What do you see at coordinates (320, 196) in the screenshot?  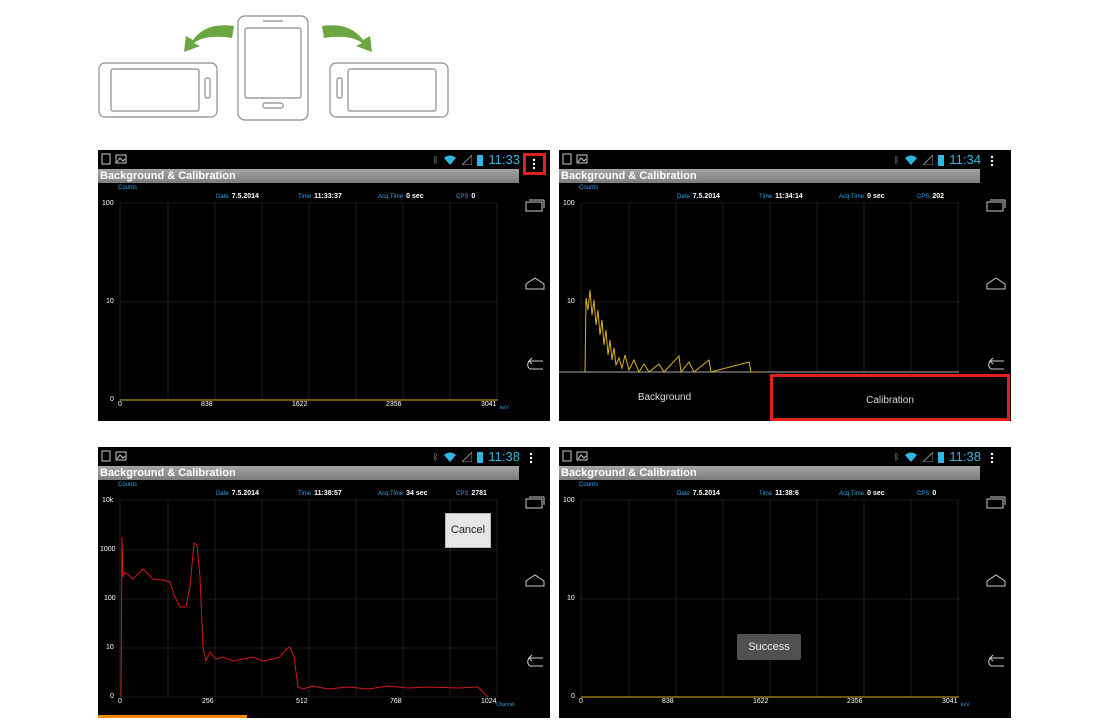 I see `time-field: Time 11:33:37` at bounding box center [320, 196].